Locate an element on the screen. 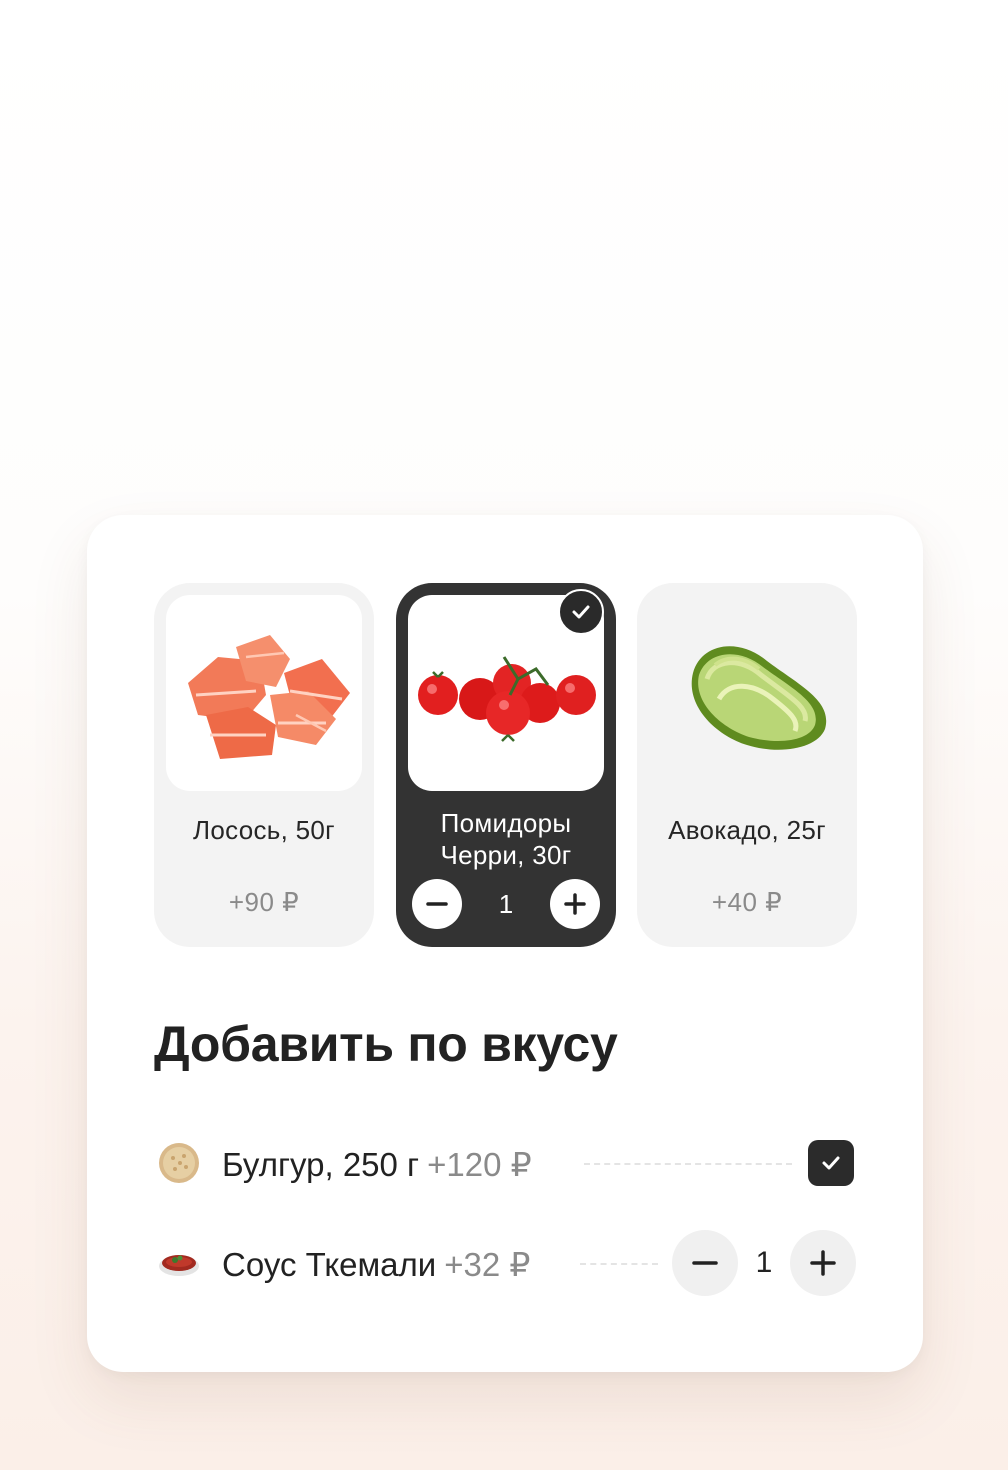 This screenshot has height=1470, width=1008. topping-quantity-stepper: 1 is located at coordinates (506, 904).